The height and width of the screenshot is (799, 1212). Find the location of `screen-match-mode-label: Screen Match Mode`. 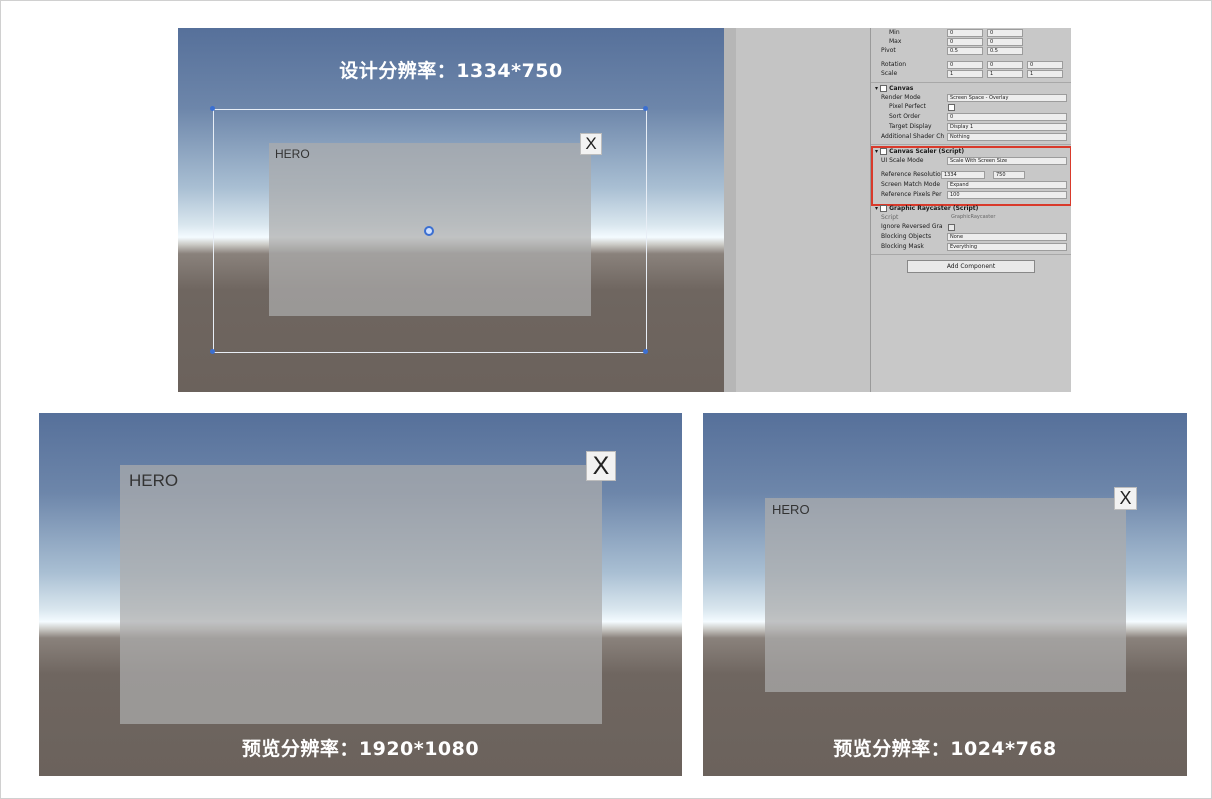

screen-match-mode-label: Screen Match Mode is located at coordinates (911, 184).